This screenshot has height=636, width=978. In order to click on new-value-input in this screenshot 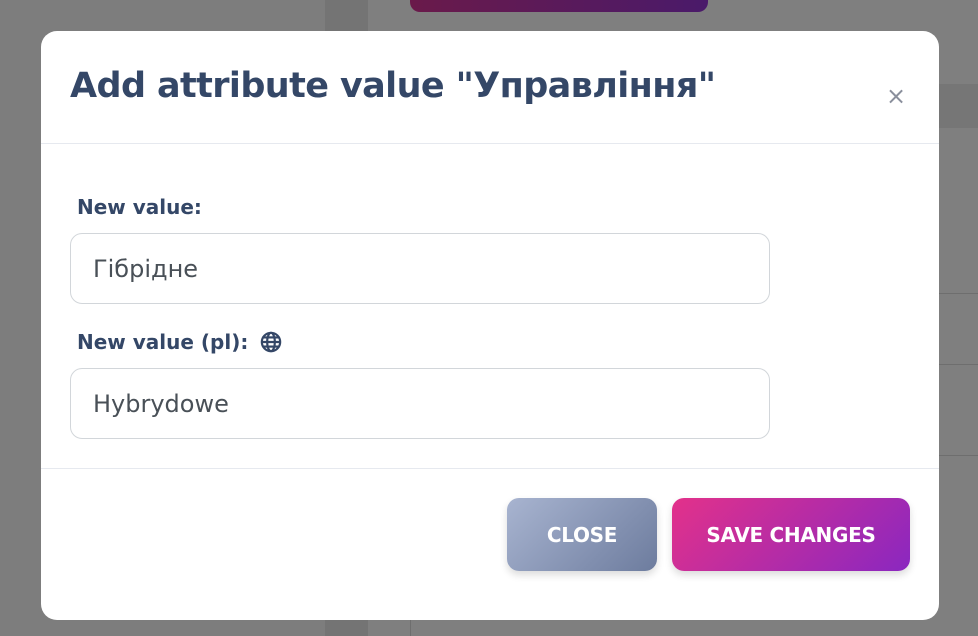, I will do `click(420, 268)`.